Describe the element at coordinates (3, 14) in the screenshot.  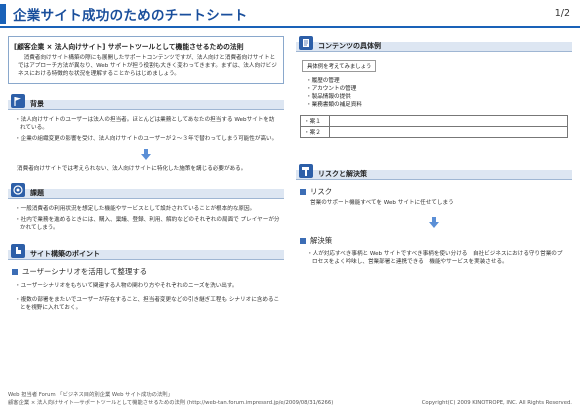
I see `header-accent-bar` at that location.